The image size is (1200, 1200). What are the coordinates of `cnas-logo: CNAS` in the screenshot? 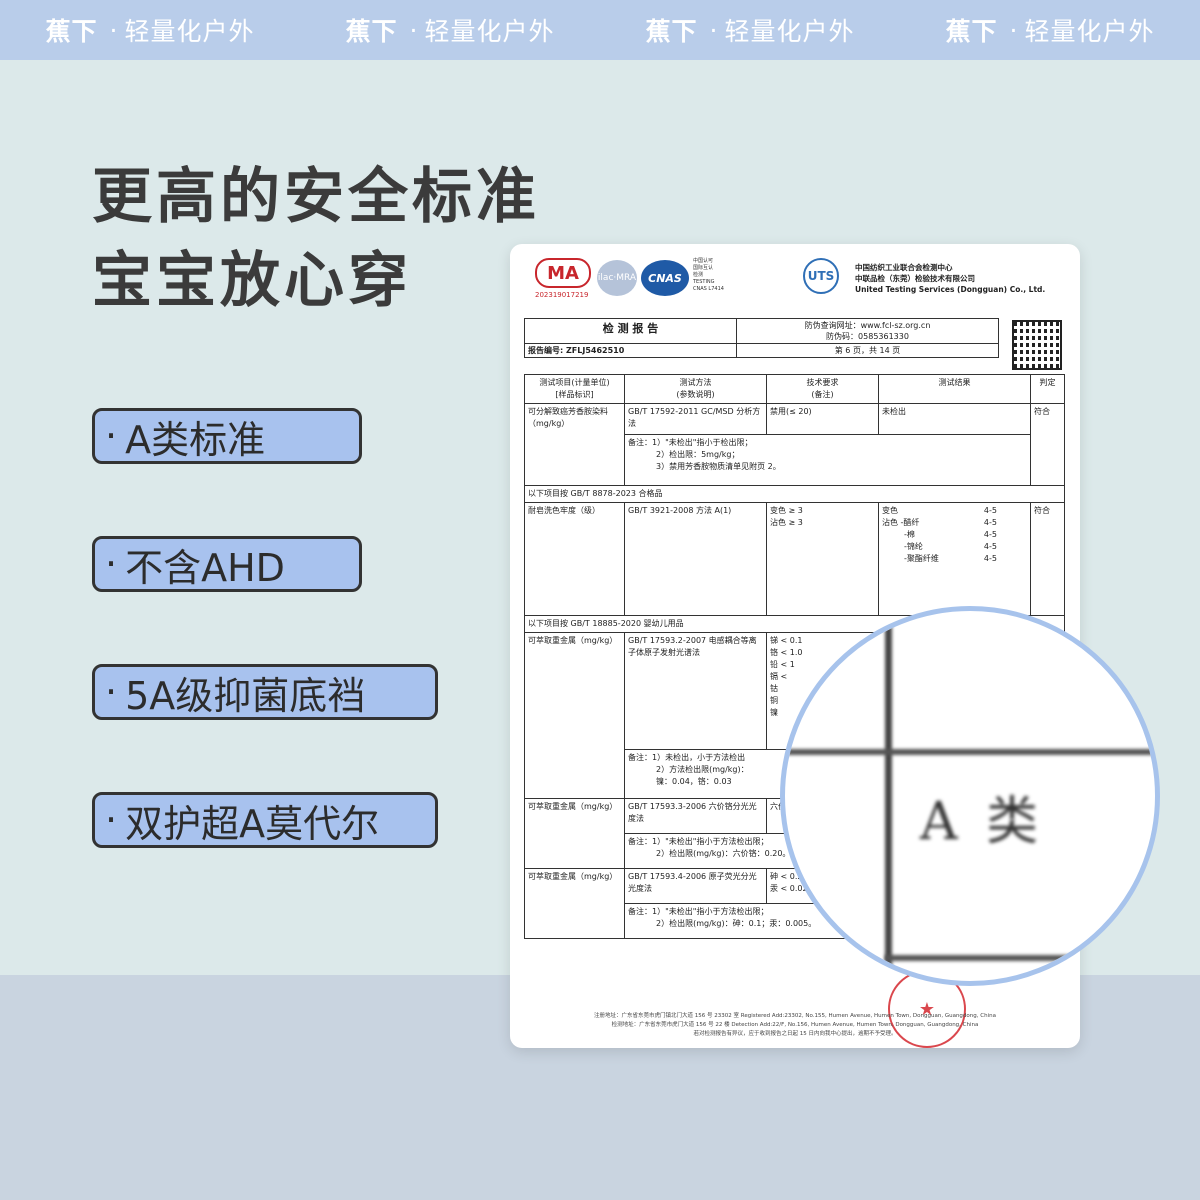 It's located at (665, 278).